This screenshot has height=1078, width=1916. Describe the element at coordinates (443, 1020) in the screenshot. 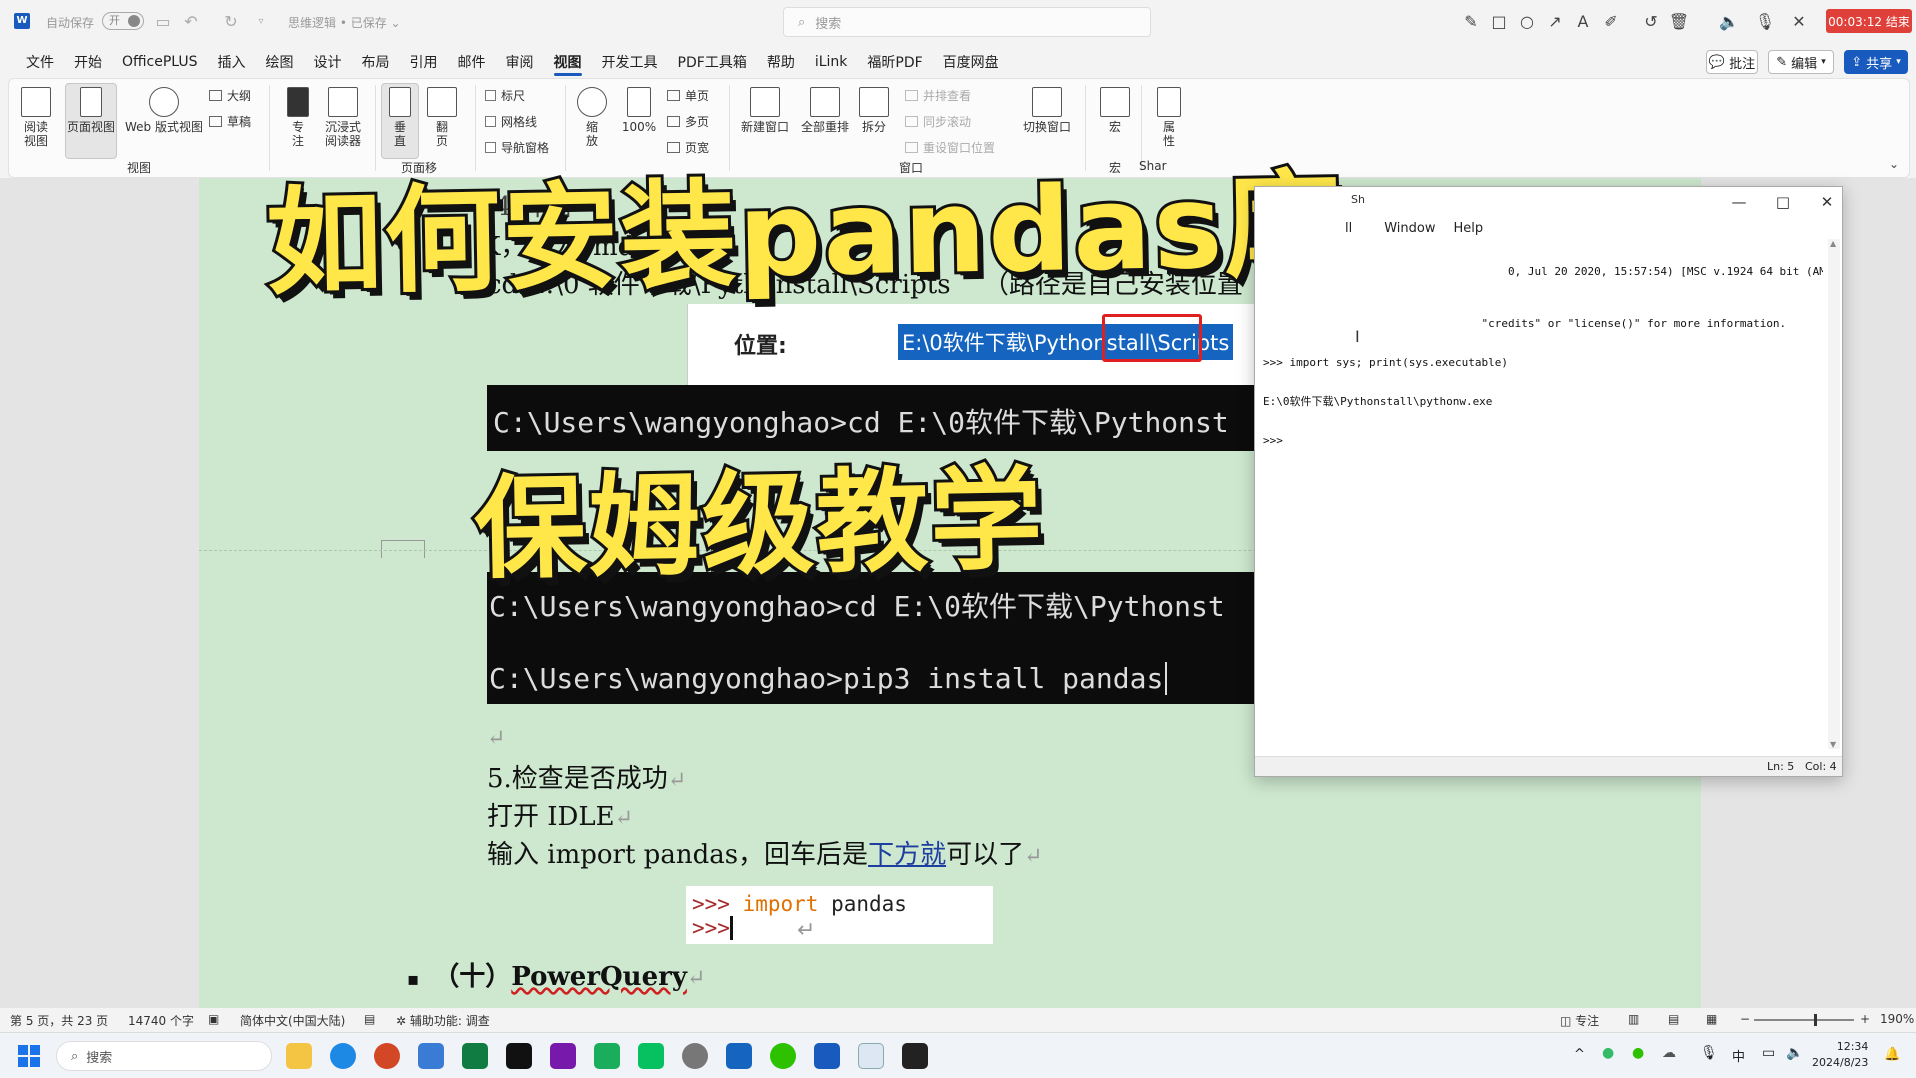

I see `accessibility-status: ✲ 辅助功能: 调查` at that location.